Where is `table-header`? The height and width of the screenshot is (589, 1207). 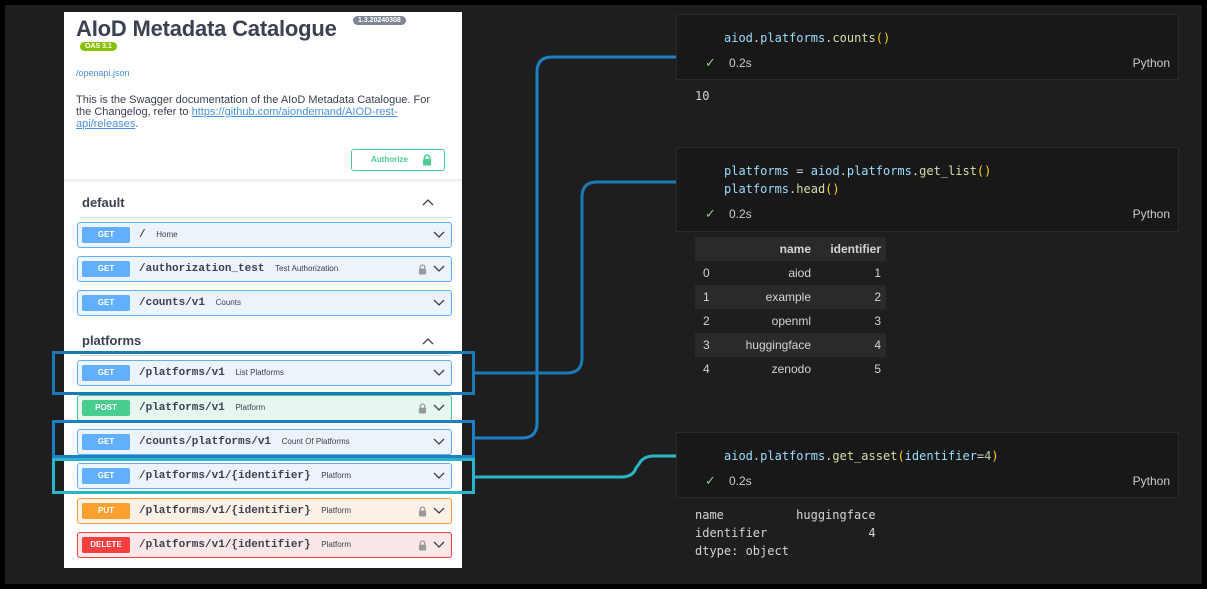 table-header is located at coordinates (711, 249).